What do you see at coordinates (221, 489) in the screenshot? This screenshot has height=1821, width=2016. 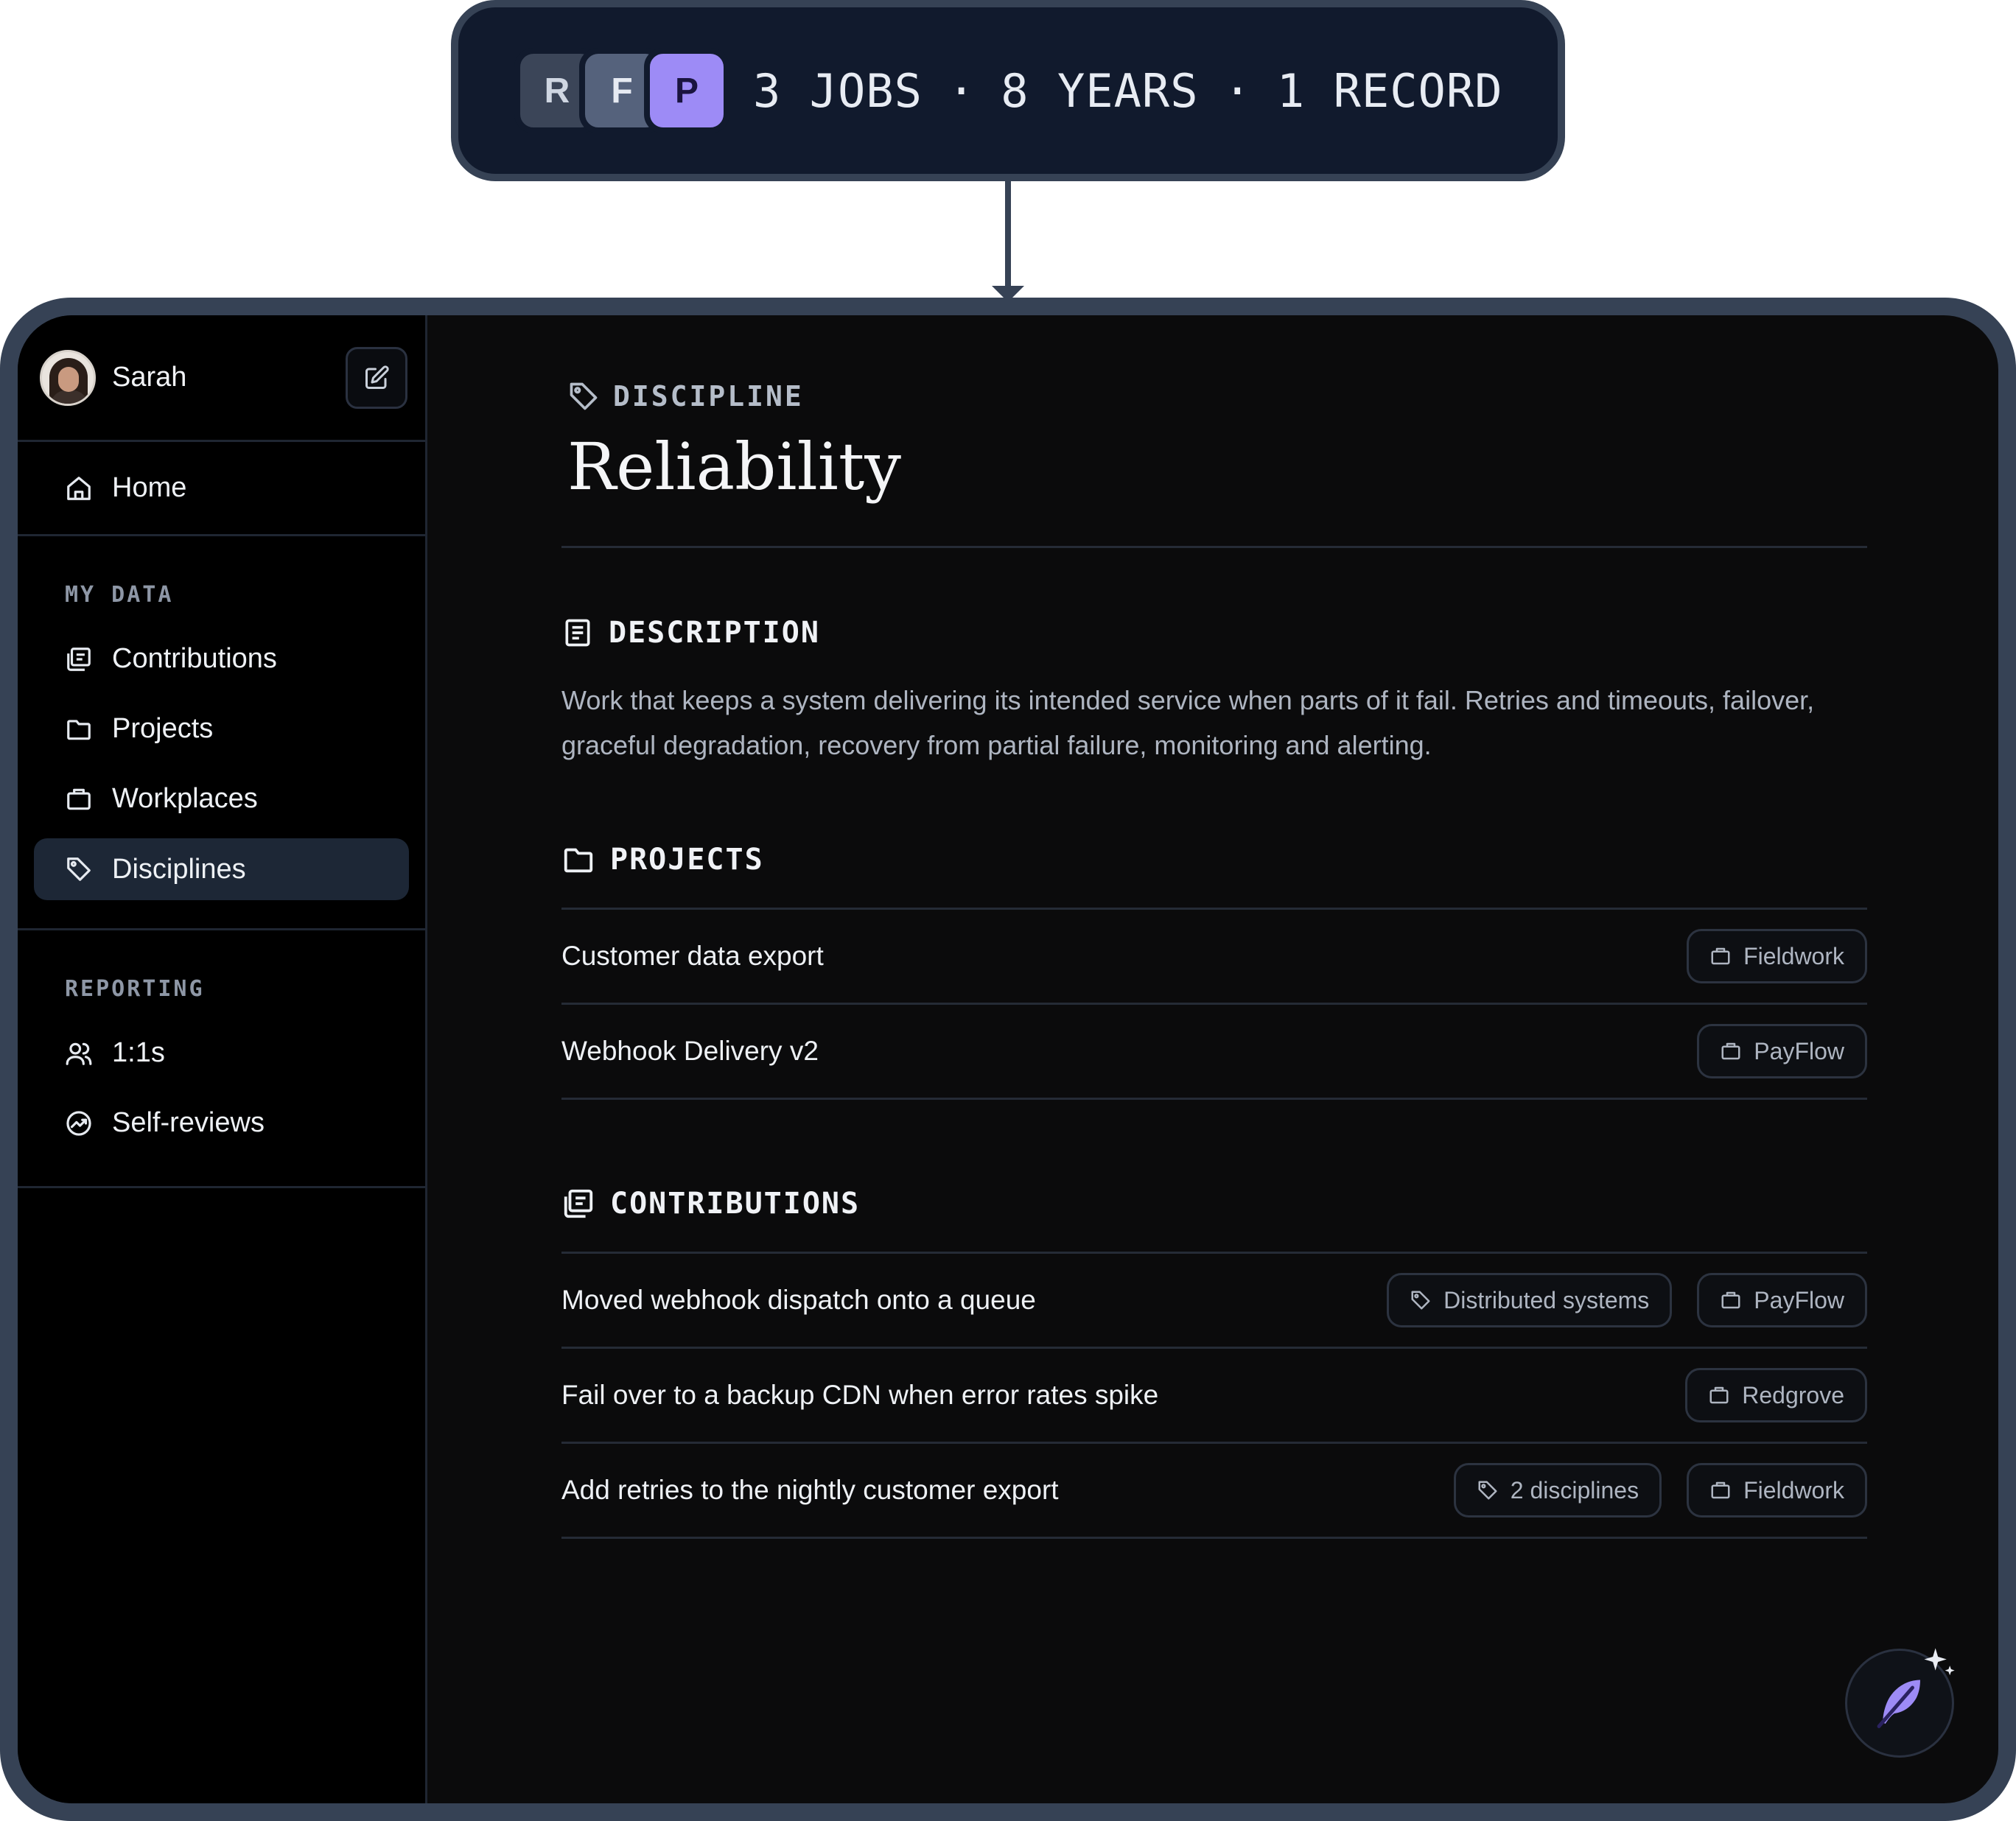 I see `nav-home-row: Home` at bounding box center [221, 489].